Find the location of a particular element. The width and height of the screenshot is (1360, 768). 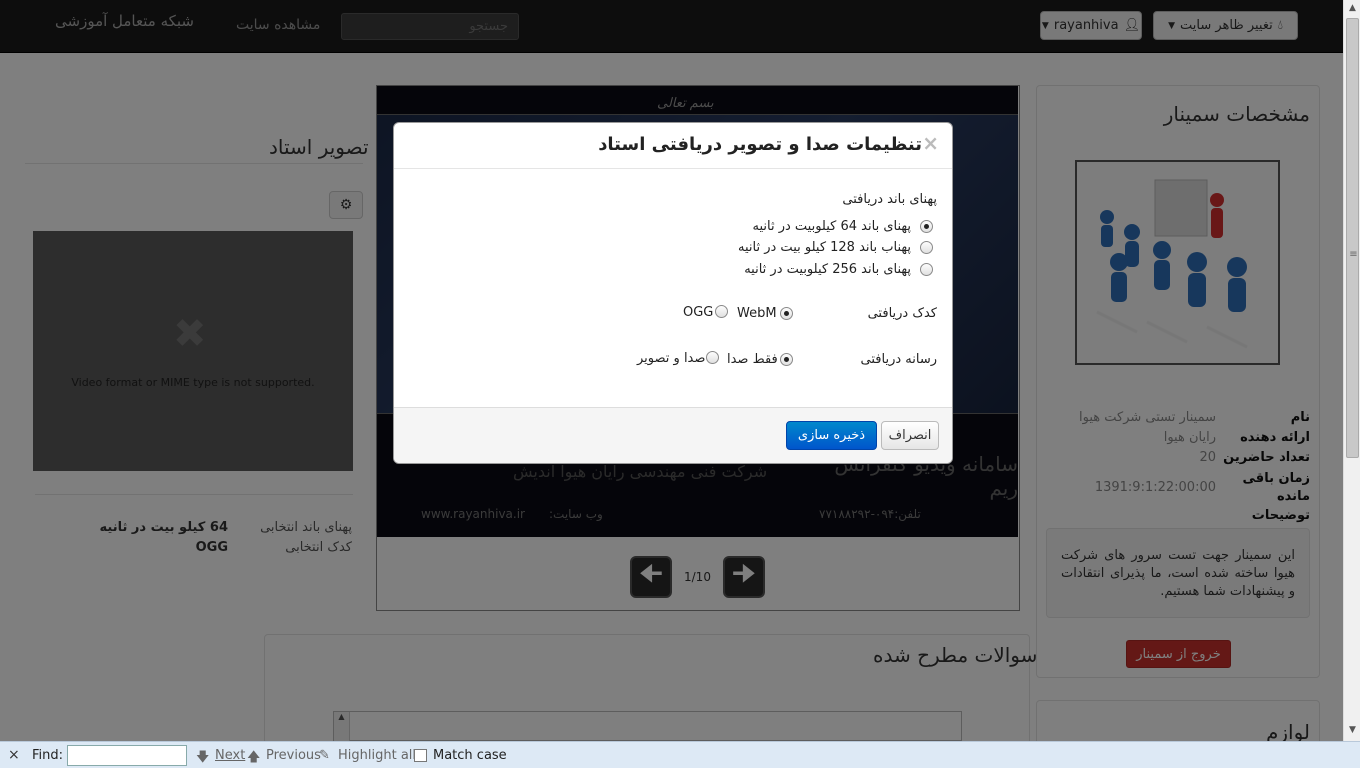

highlighter-icon: ✎ is located at coordinates (324, 755).